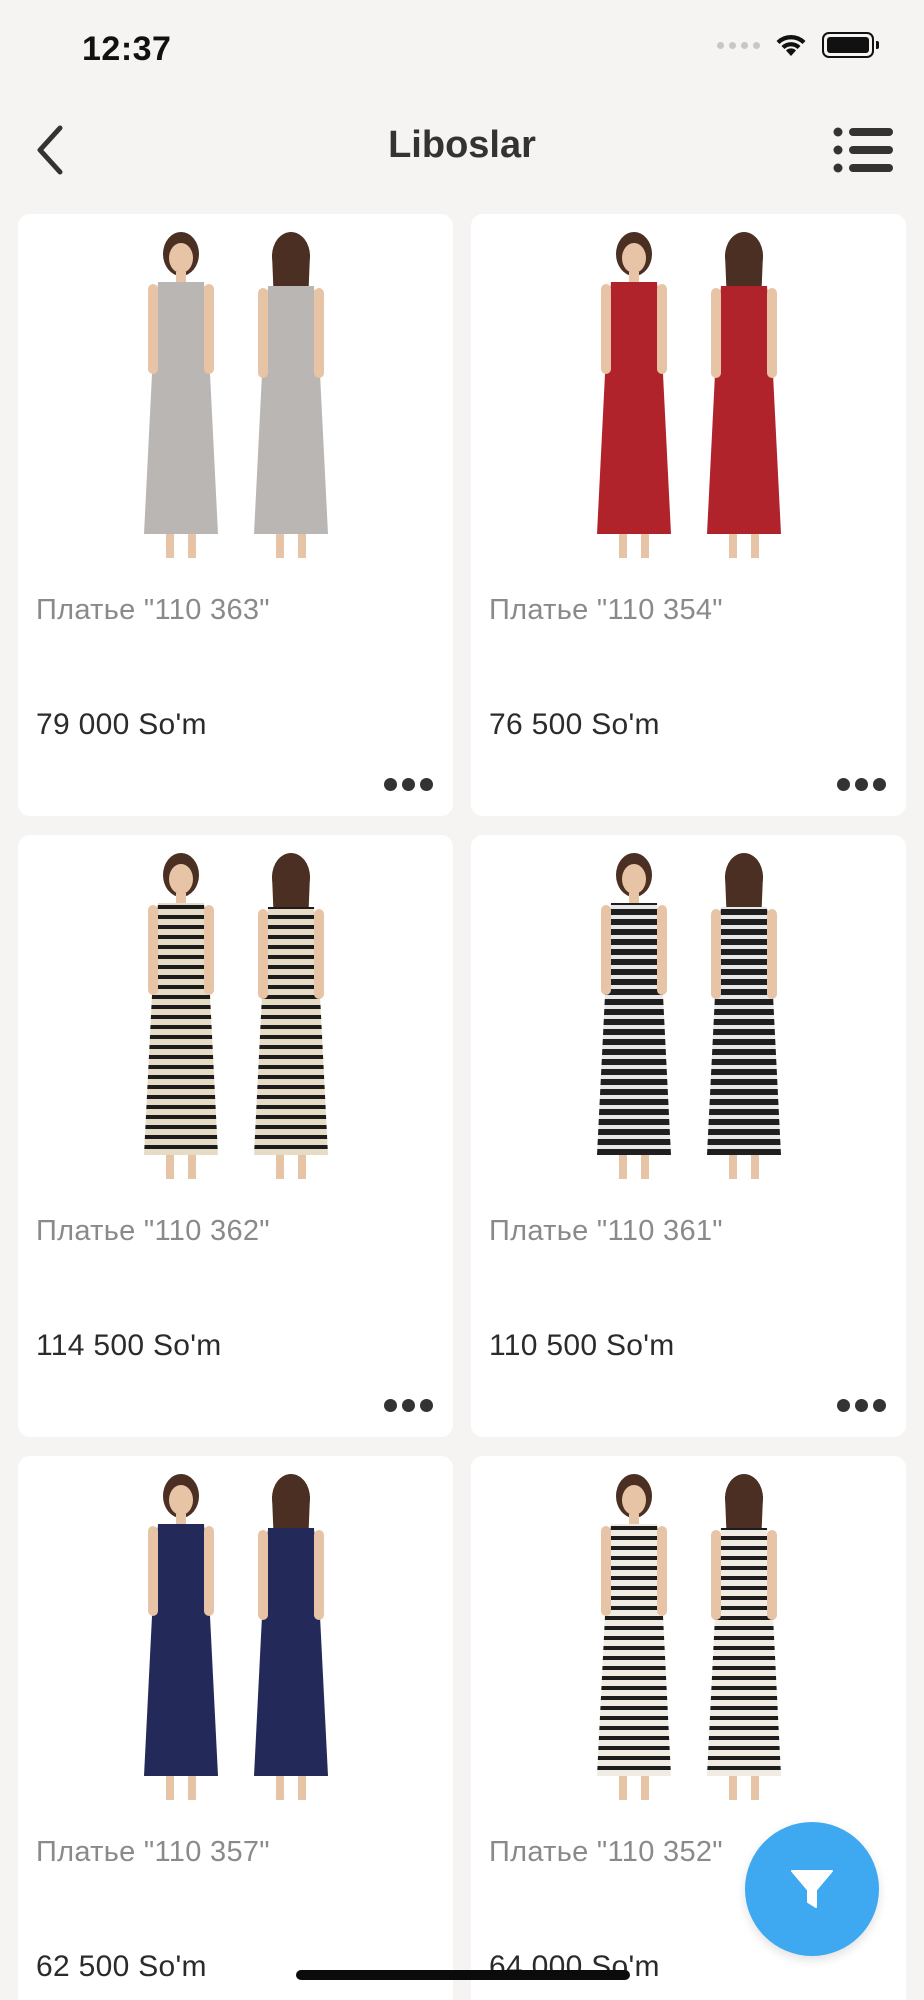 The height and width of the screenshot is (2000, 924). I want to click on product-card: Платье "110 362" 114 500 So'm, so click(235, 1136).